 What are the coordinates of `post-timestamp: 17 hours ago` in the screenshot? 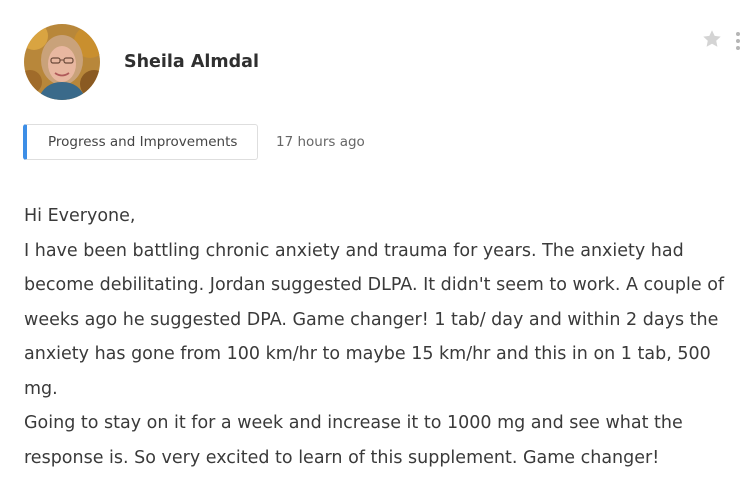 It's located at (320, 142).